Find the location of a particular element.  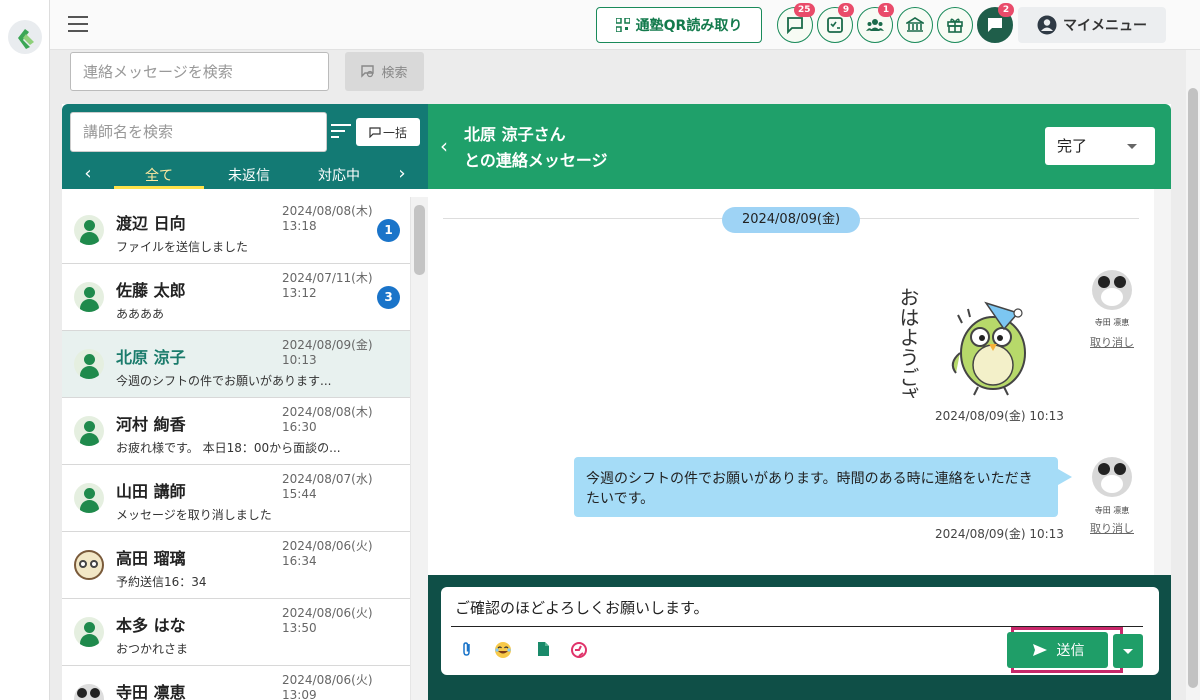

send-options-dropdown is located at coordinates (1128, 651).